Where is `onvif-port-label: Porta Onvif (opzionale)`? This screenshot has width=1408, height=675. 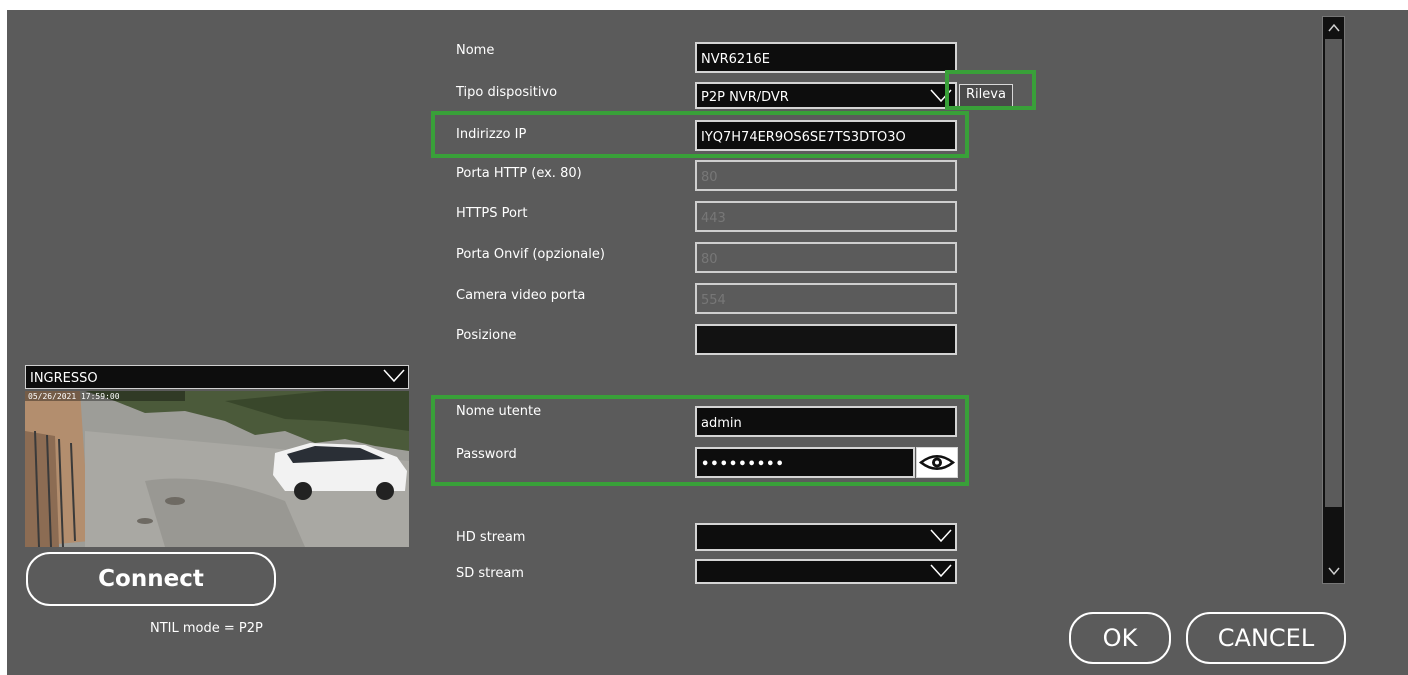
onvif-port-label: Porta Onvif (opzionale) is located at coordinates (530, 254).